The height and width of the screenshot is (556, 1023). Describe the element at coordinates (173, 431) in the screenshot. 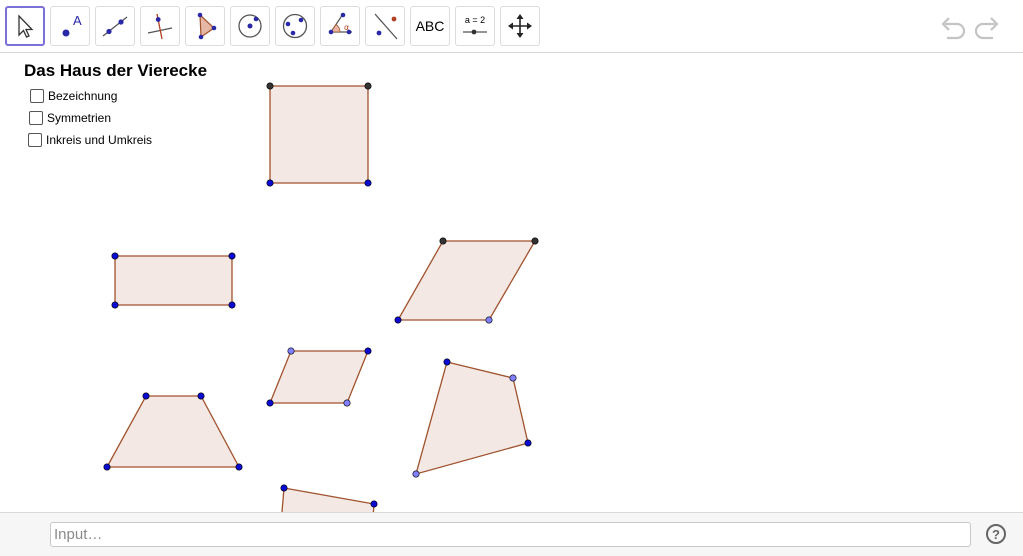

I see `trapezoid-polygon` at that location.